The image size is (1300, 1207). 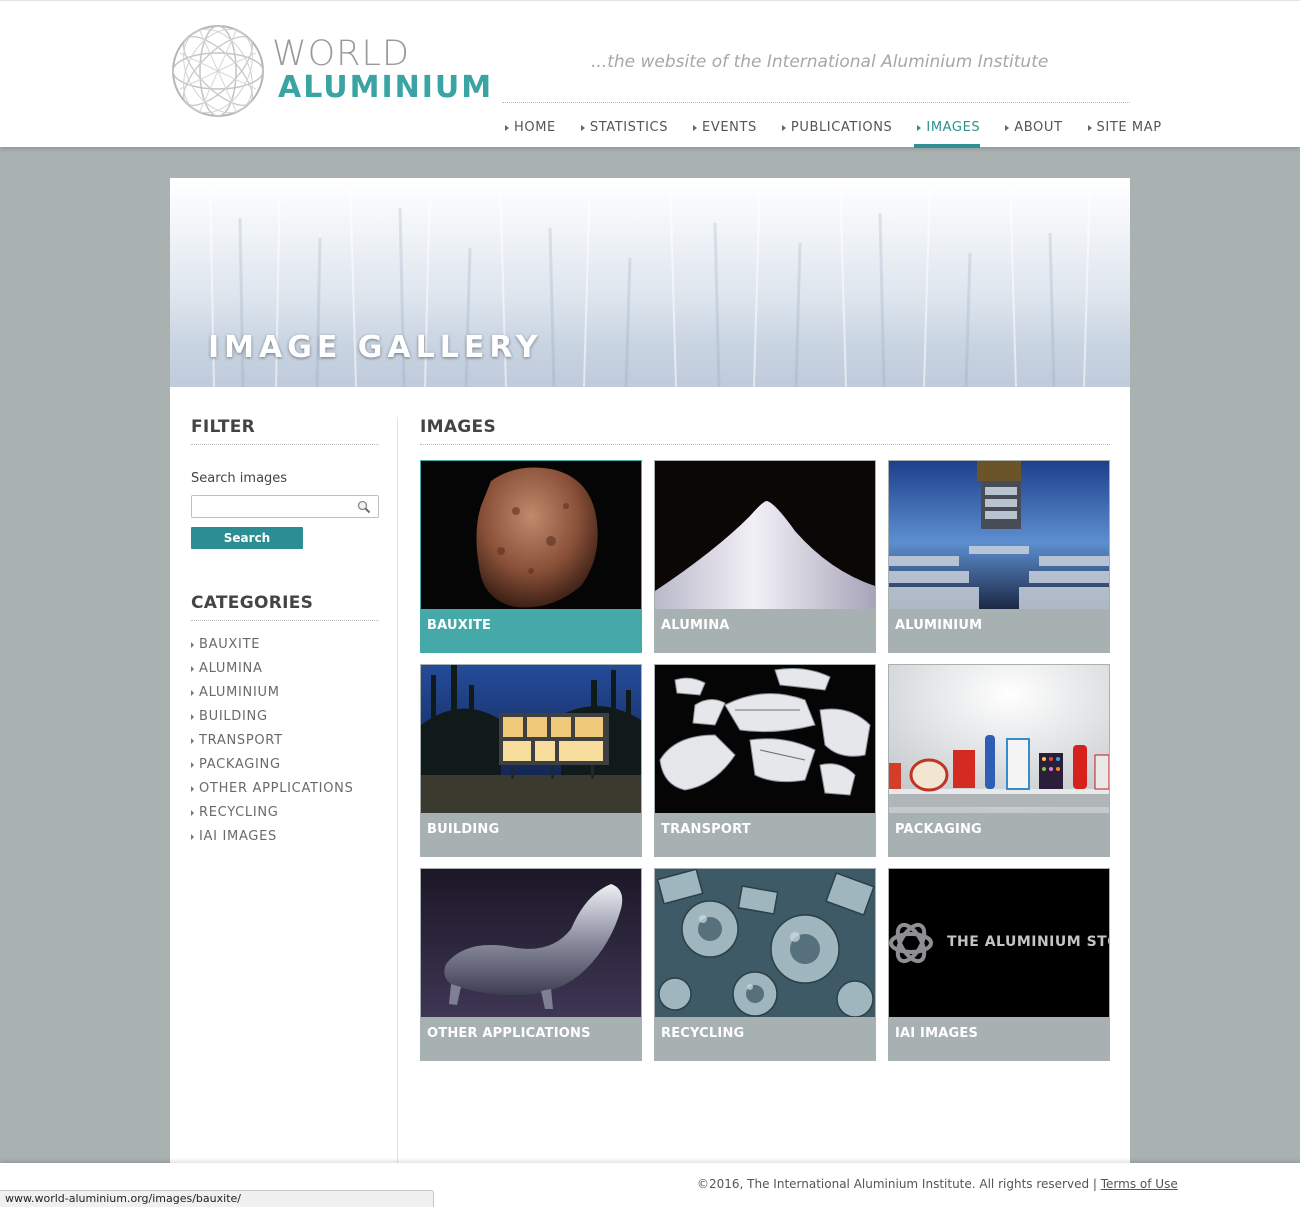 I want to click on nav-divider, so click(x=816, y=102).